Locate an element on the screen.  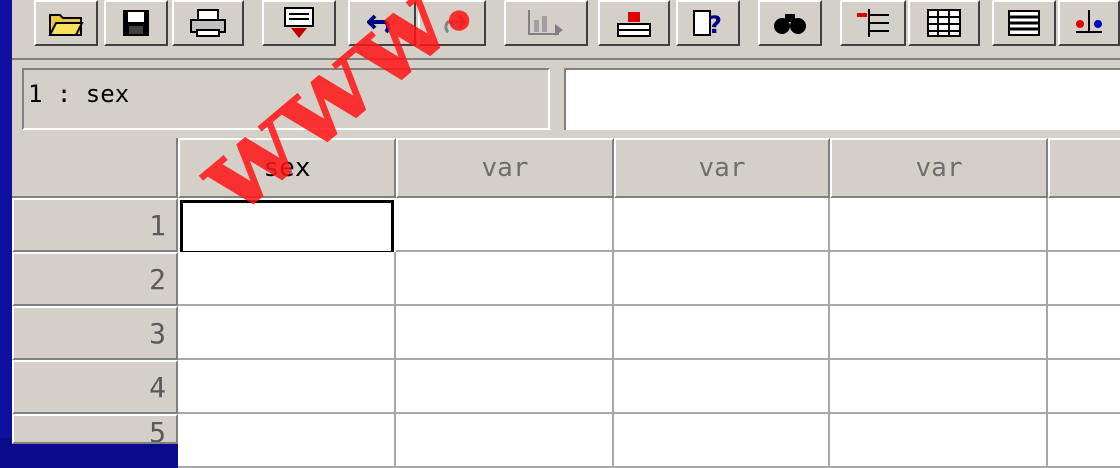
find-icon is located at coordinates (790, 24).